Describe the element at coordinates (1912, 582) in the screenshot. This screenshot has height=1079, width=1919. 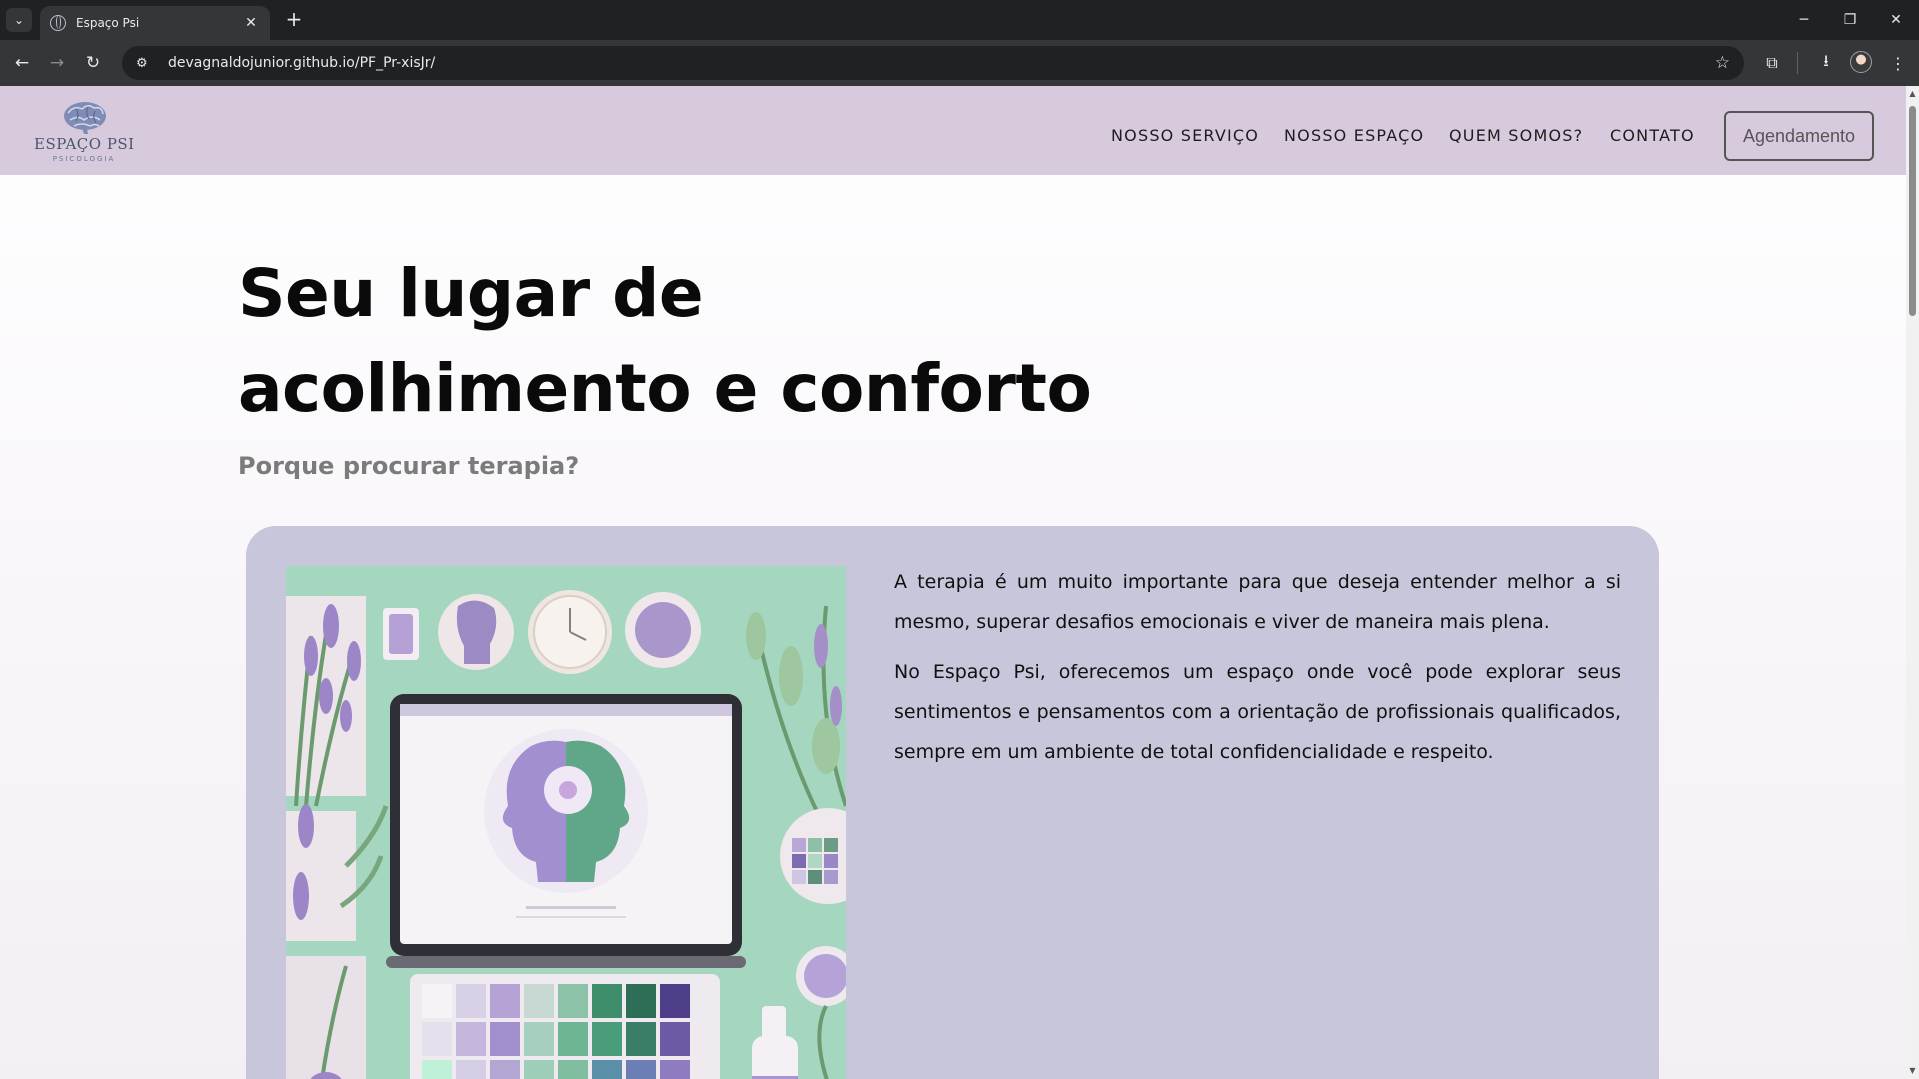
I see `page-scrollbar: ▲ ▼` at that location.